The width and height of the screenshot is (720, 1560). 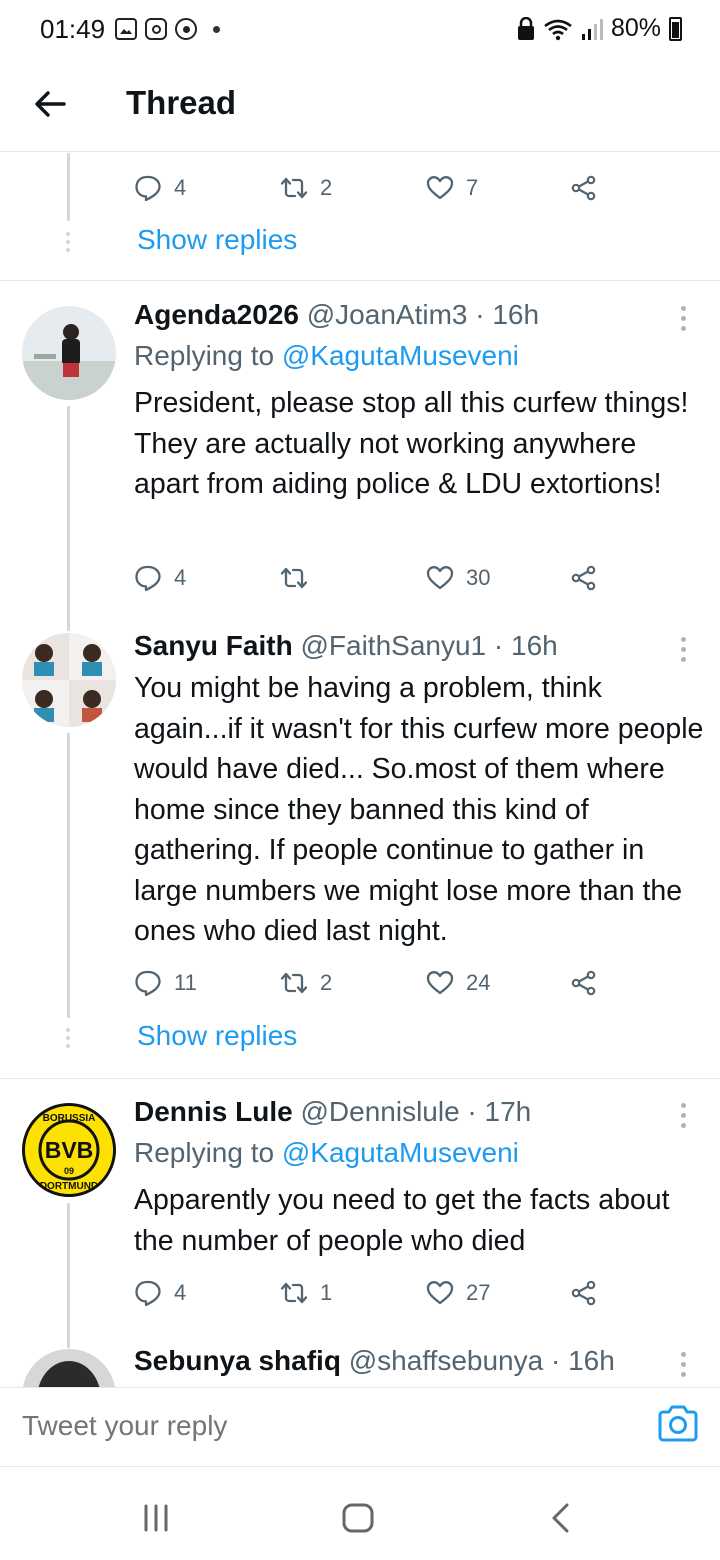 I want to click on tweet-header: Dennis Lule @Dennislule · 17h, so click(x=332, y=1112).